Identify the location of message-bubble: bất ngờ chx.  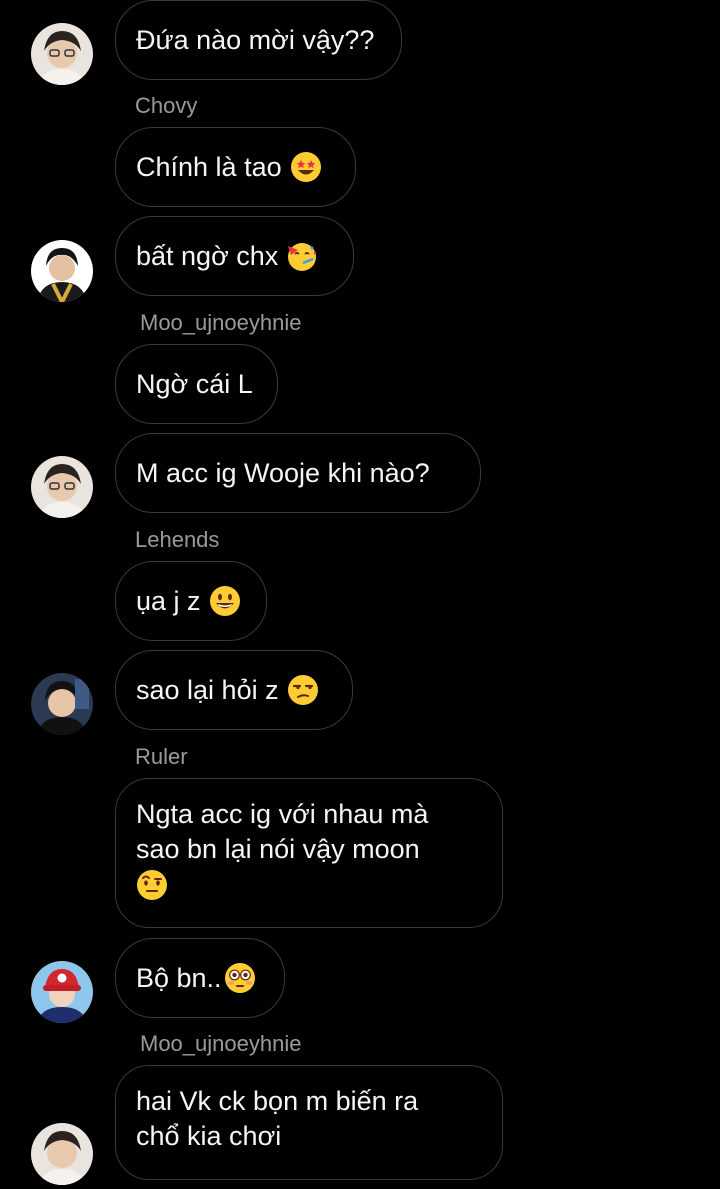
(234, 256).